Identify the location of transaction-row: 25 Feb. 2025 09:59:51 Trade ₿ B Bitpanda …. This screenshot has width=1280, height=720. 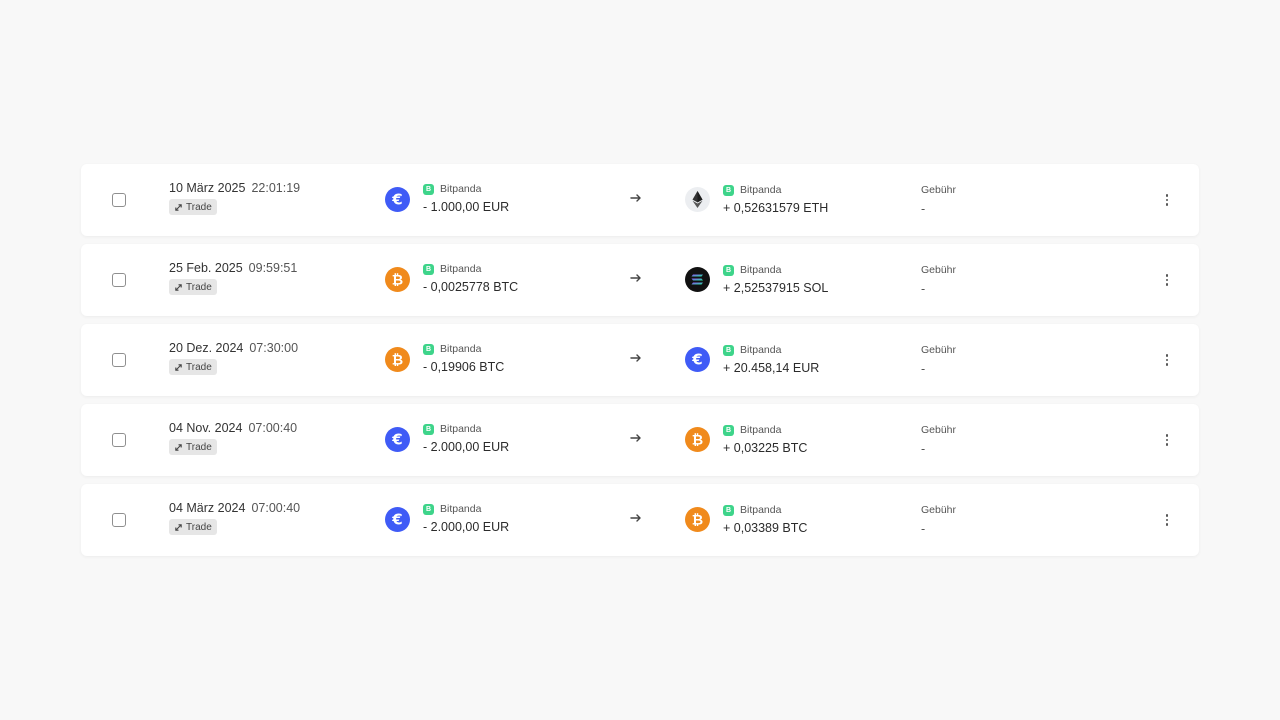
(640, 280).